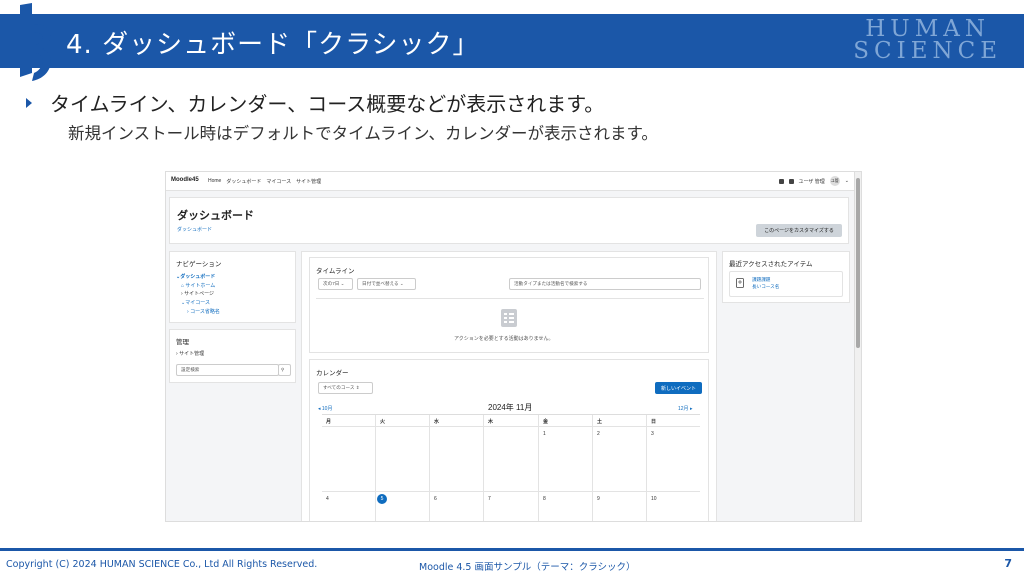 The height and width of the screenshot is (576, 1024). Describe the element at coordinates (600, 422) in the screenshot. I see `weekday-sat: 土` at that location.